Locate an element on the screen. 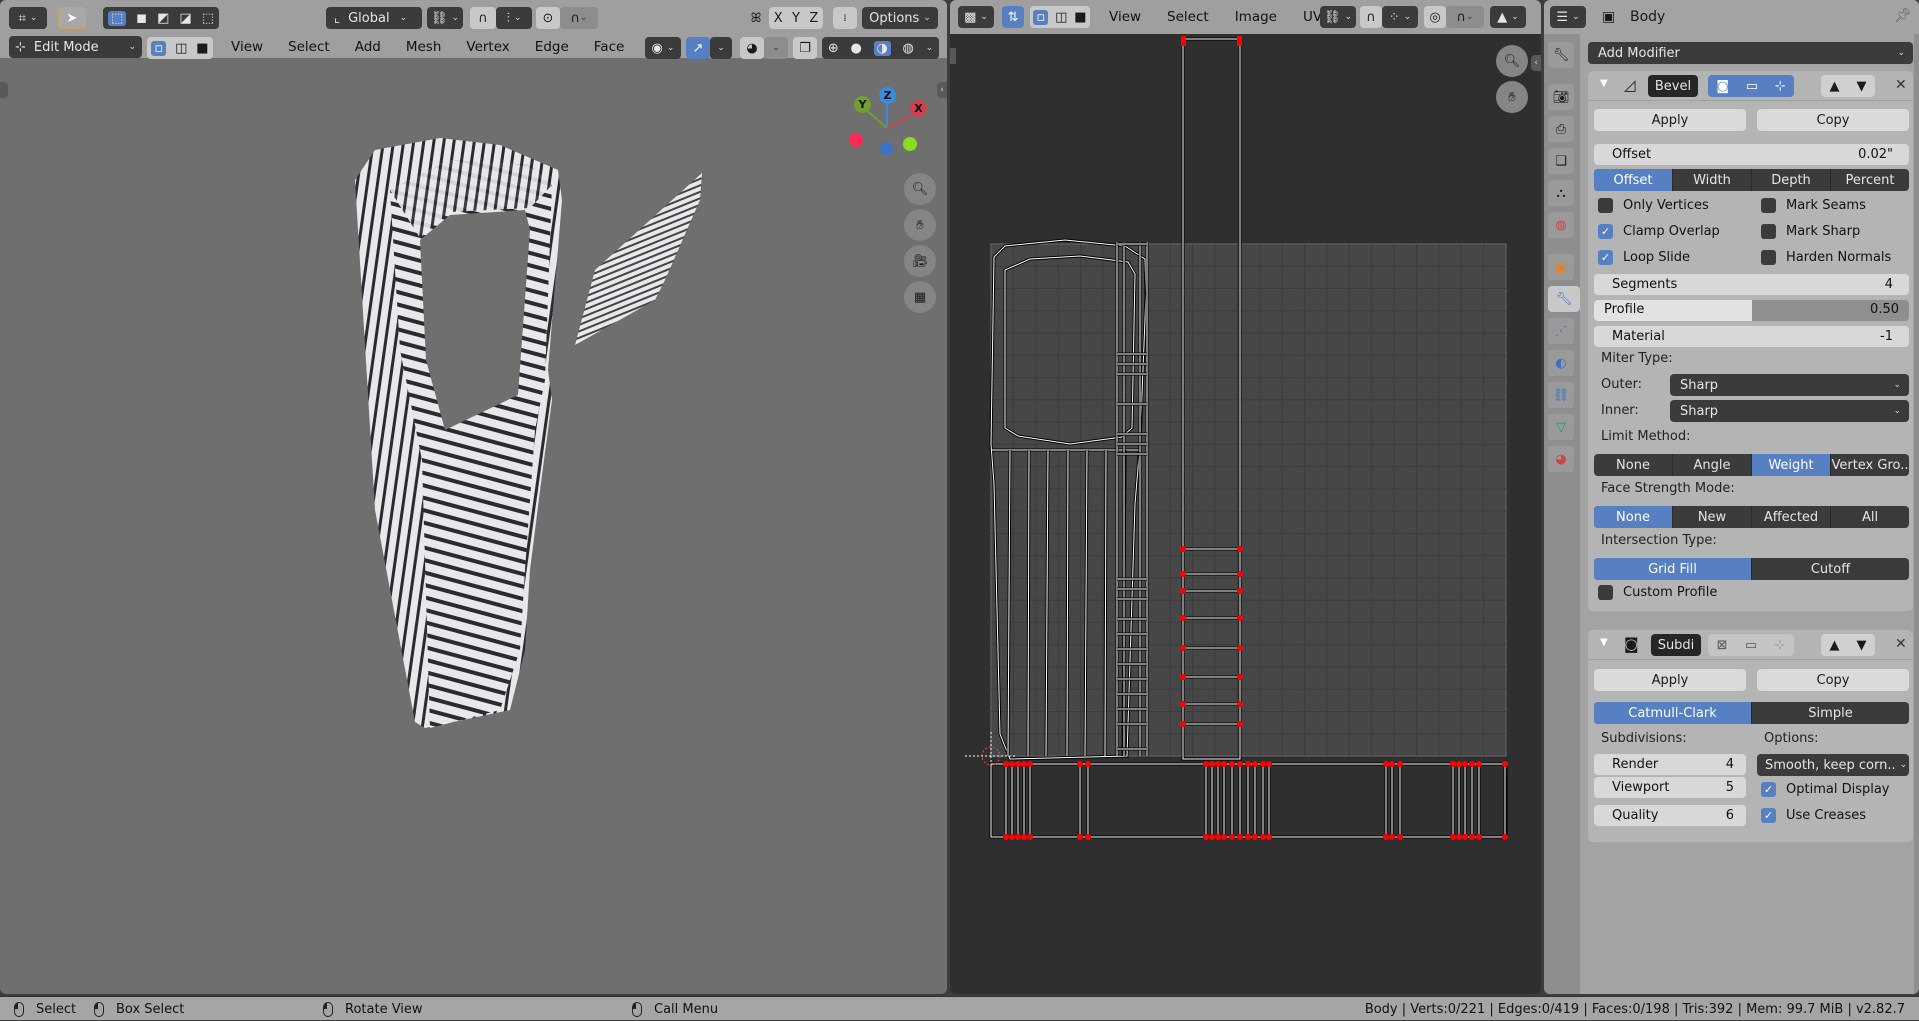 The width and height of the screenshot is (1919, 1021). subdiv-type-simple: Simple is located at coordinates (1830, 713).